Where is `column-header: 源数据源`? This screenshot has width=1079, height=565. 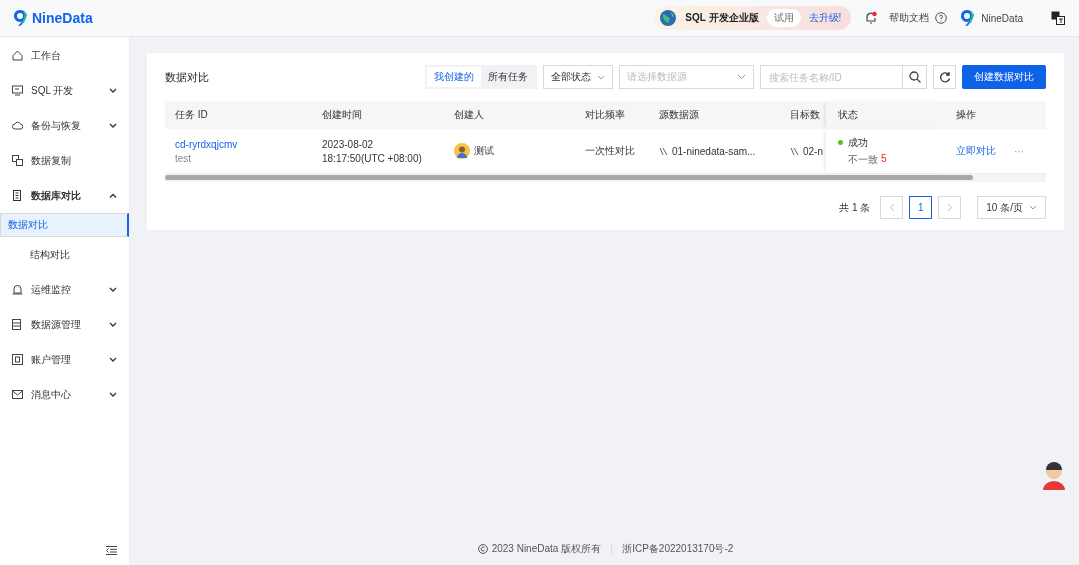 column-header: 源数据源 is located at coordinates (679, 115).